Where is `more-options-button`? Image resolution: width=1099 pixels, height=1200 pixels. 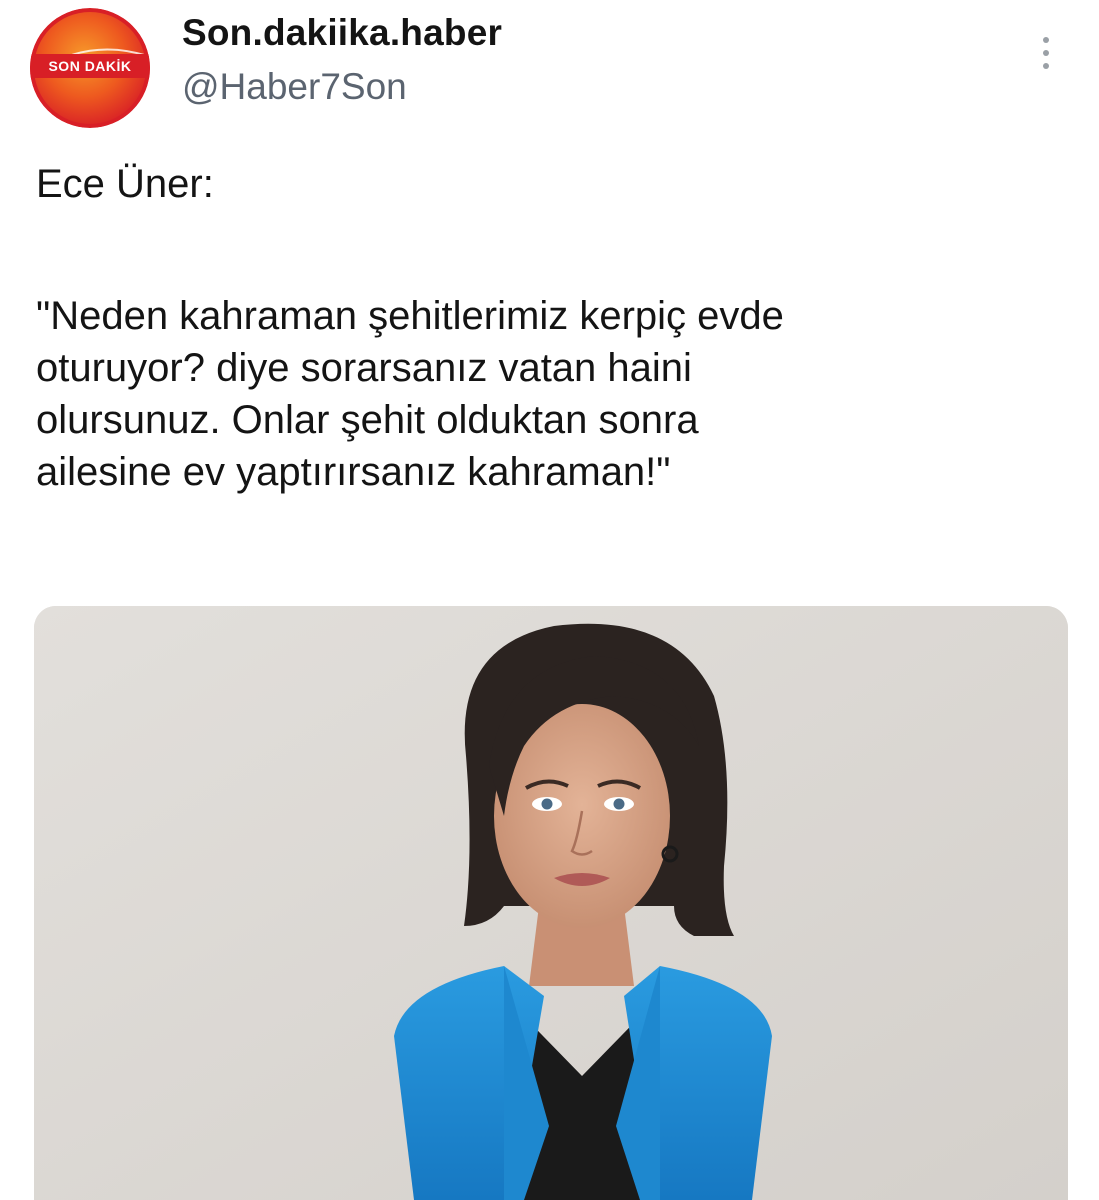 more-options-button is located at coordinates (1046, 53).